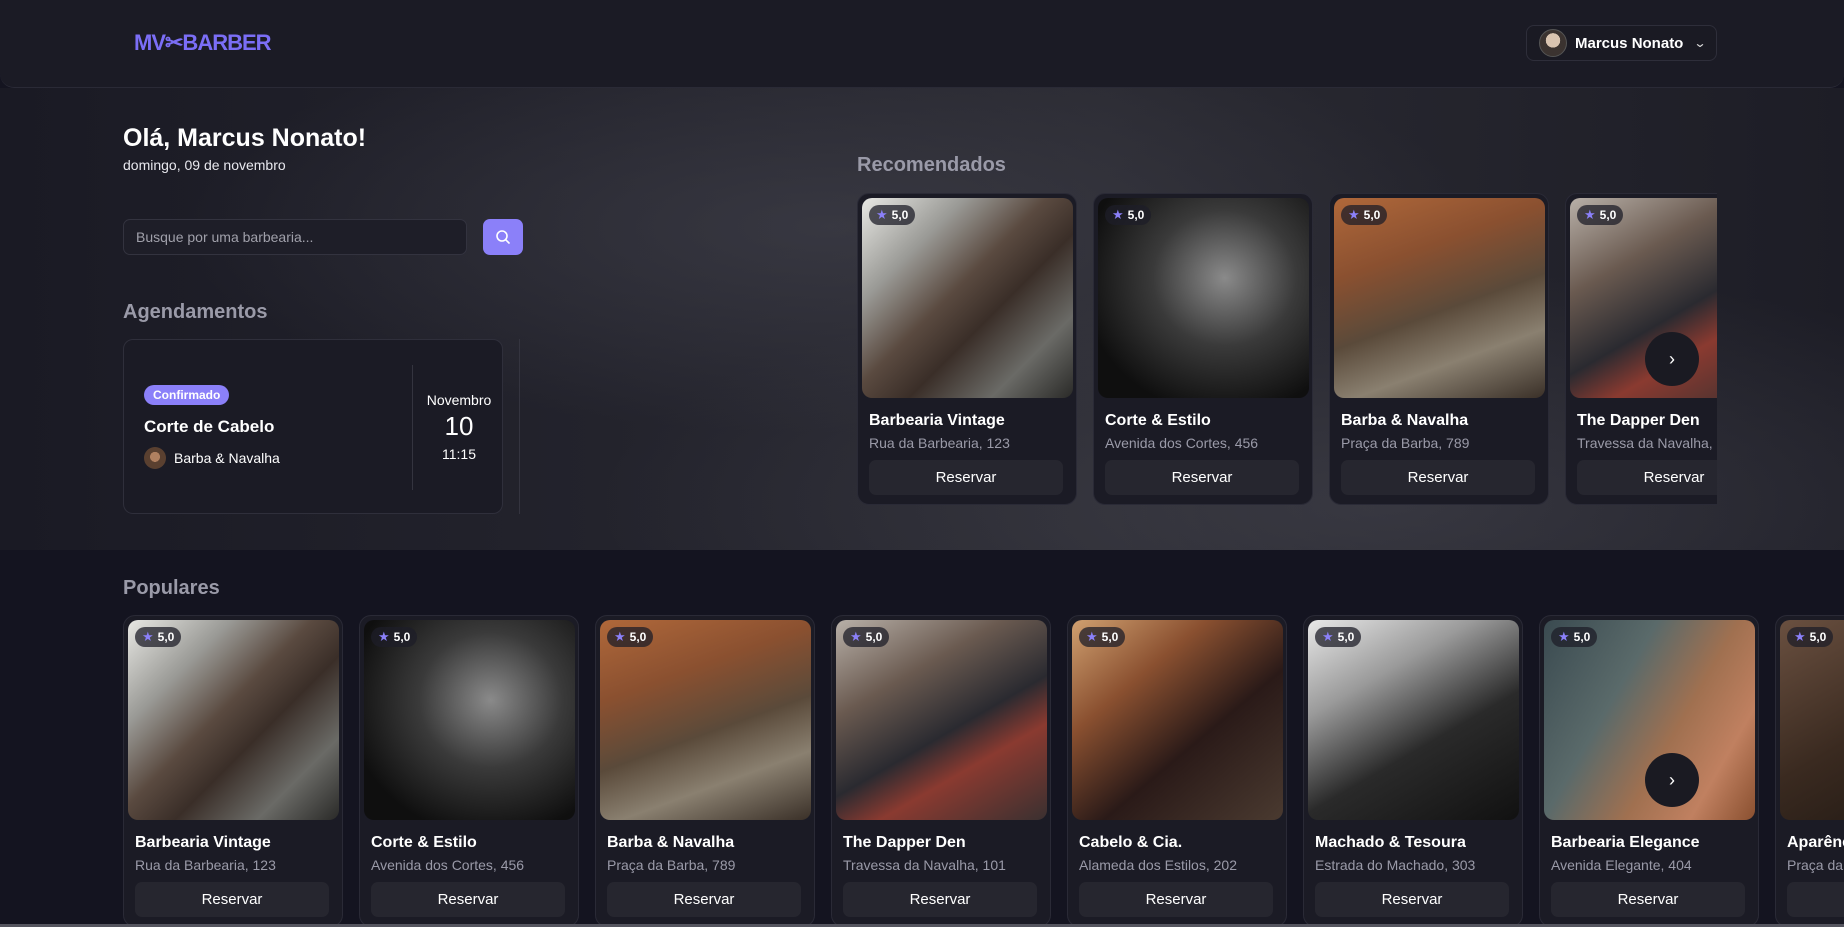 This screenshot has height=927, width=1844. What do you see at coordinates (1647, 443) in the screenshot?
I see `barbershop-address: Travessa da Navalha, 101` at bounding box center [1647, 443].